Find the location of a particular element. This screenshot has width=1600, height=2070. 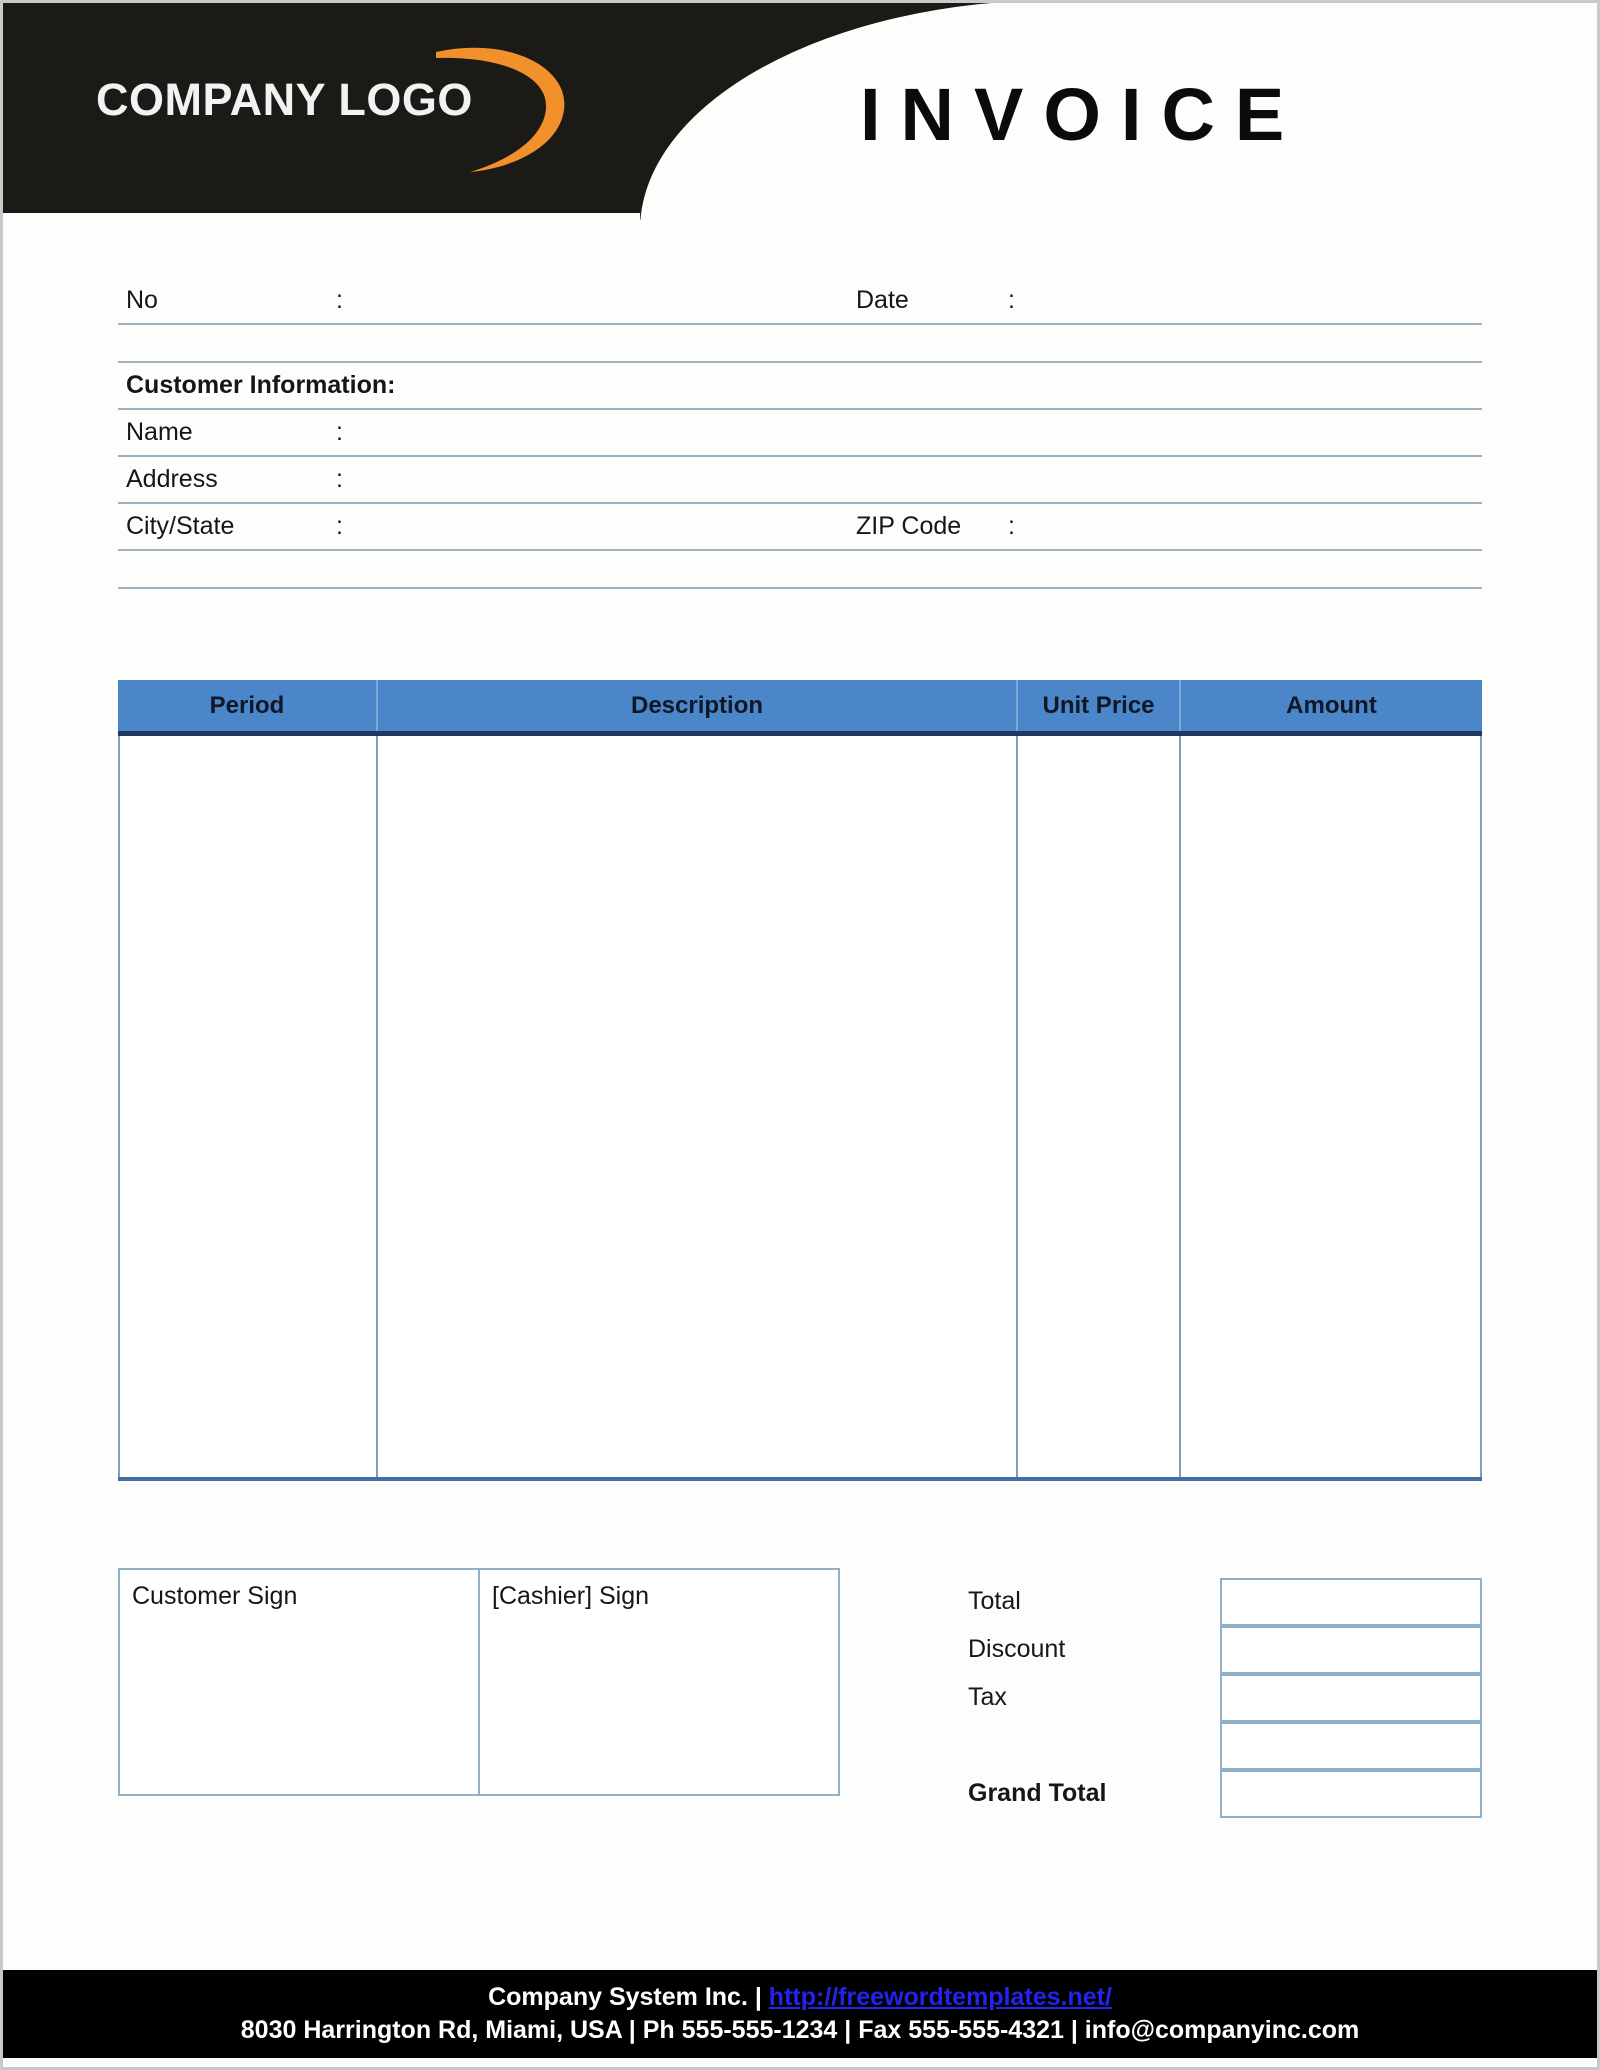

column-header-amount: Amount is located at coordinates (1330, 705).